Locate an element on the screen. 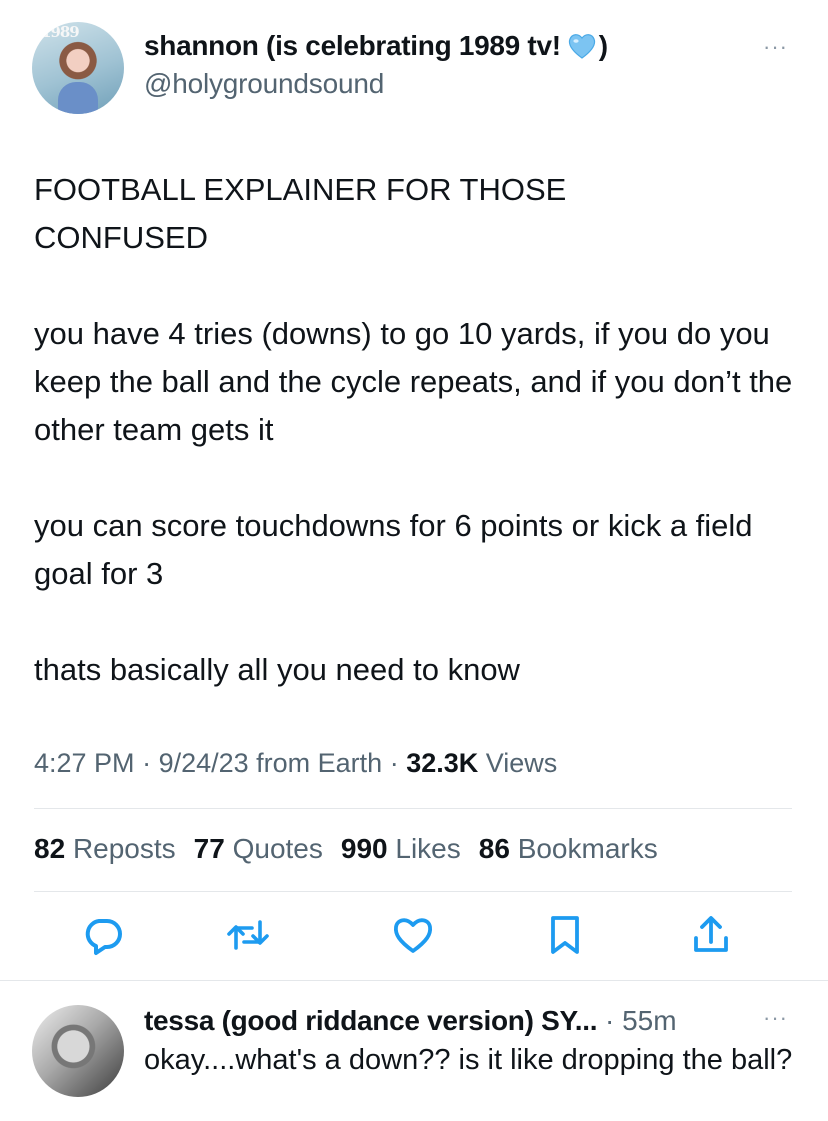 The width and height of the screenshot is (828, 1121). author-avatar: 1989 is located at coordinates (78, 68).